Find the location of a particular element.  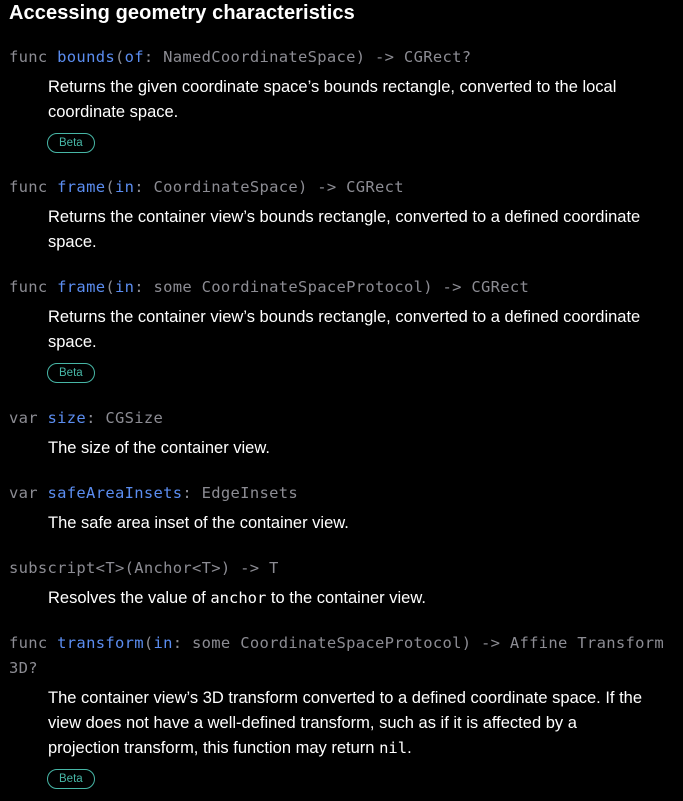

signature-rest: : EdgeInsets is located at coordinates (240, 493).